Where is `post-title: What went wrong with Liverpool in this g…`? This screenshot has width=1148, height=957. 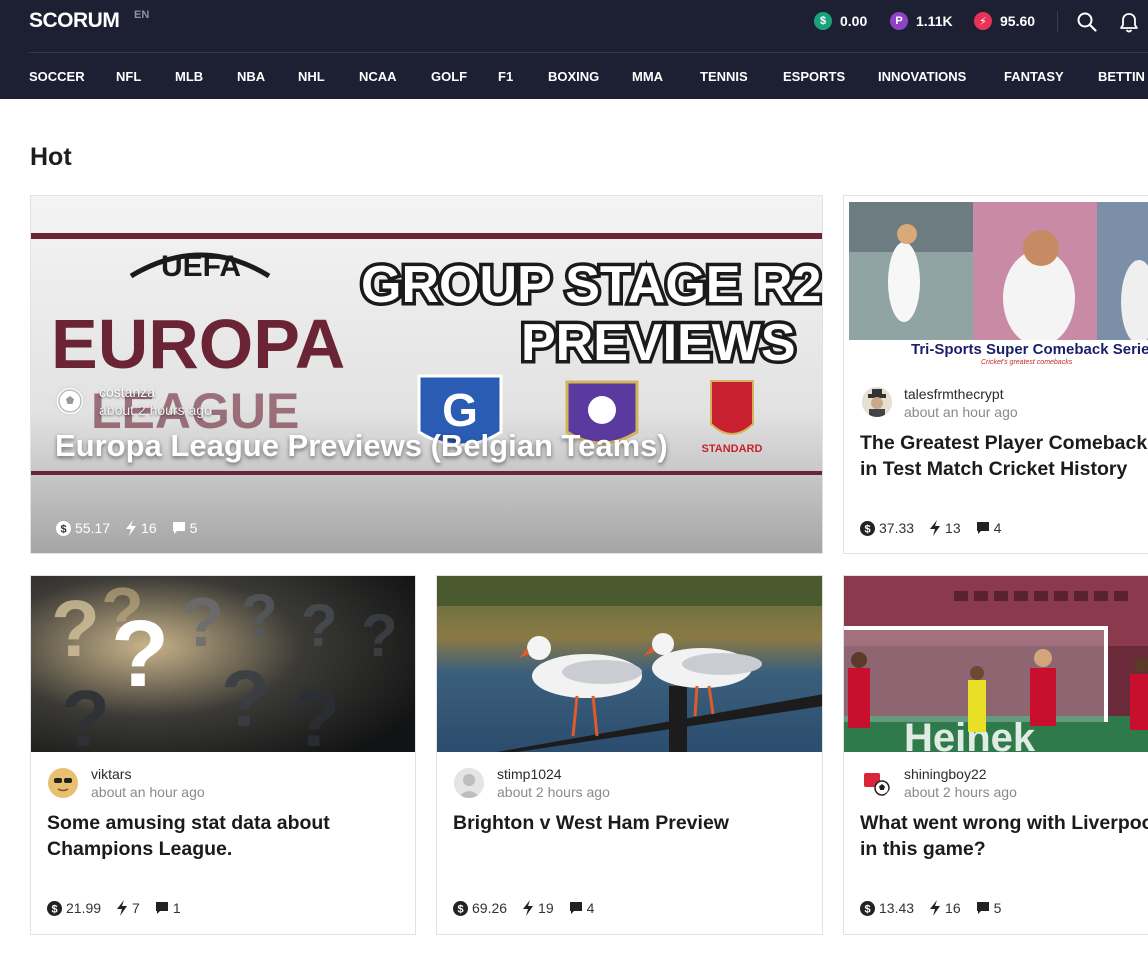
post-title: What went wrong with Liverpool in this g… is located at coordinates (1004, 836).